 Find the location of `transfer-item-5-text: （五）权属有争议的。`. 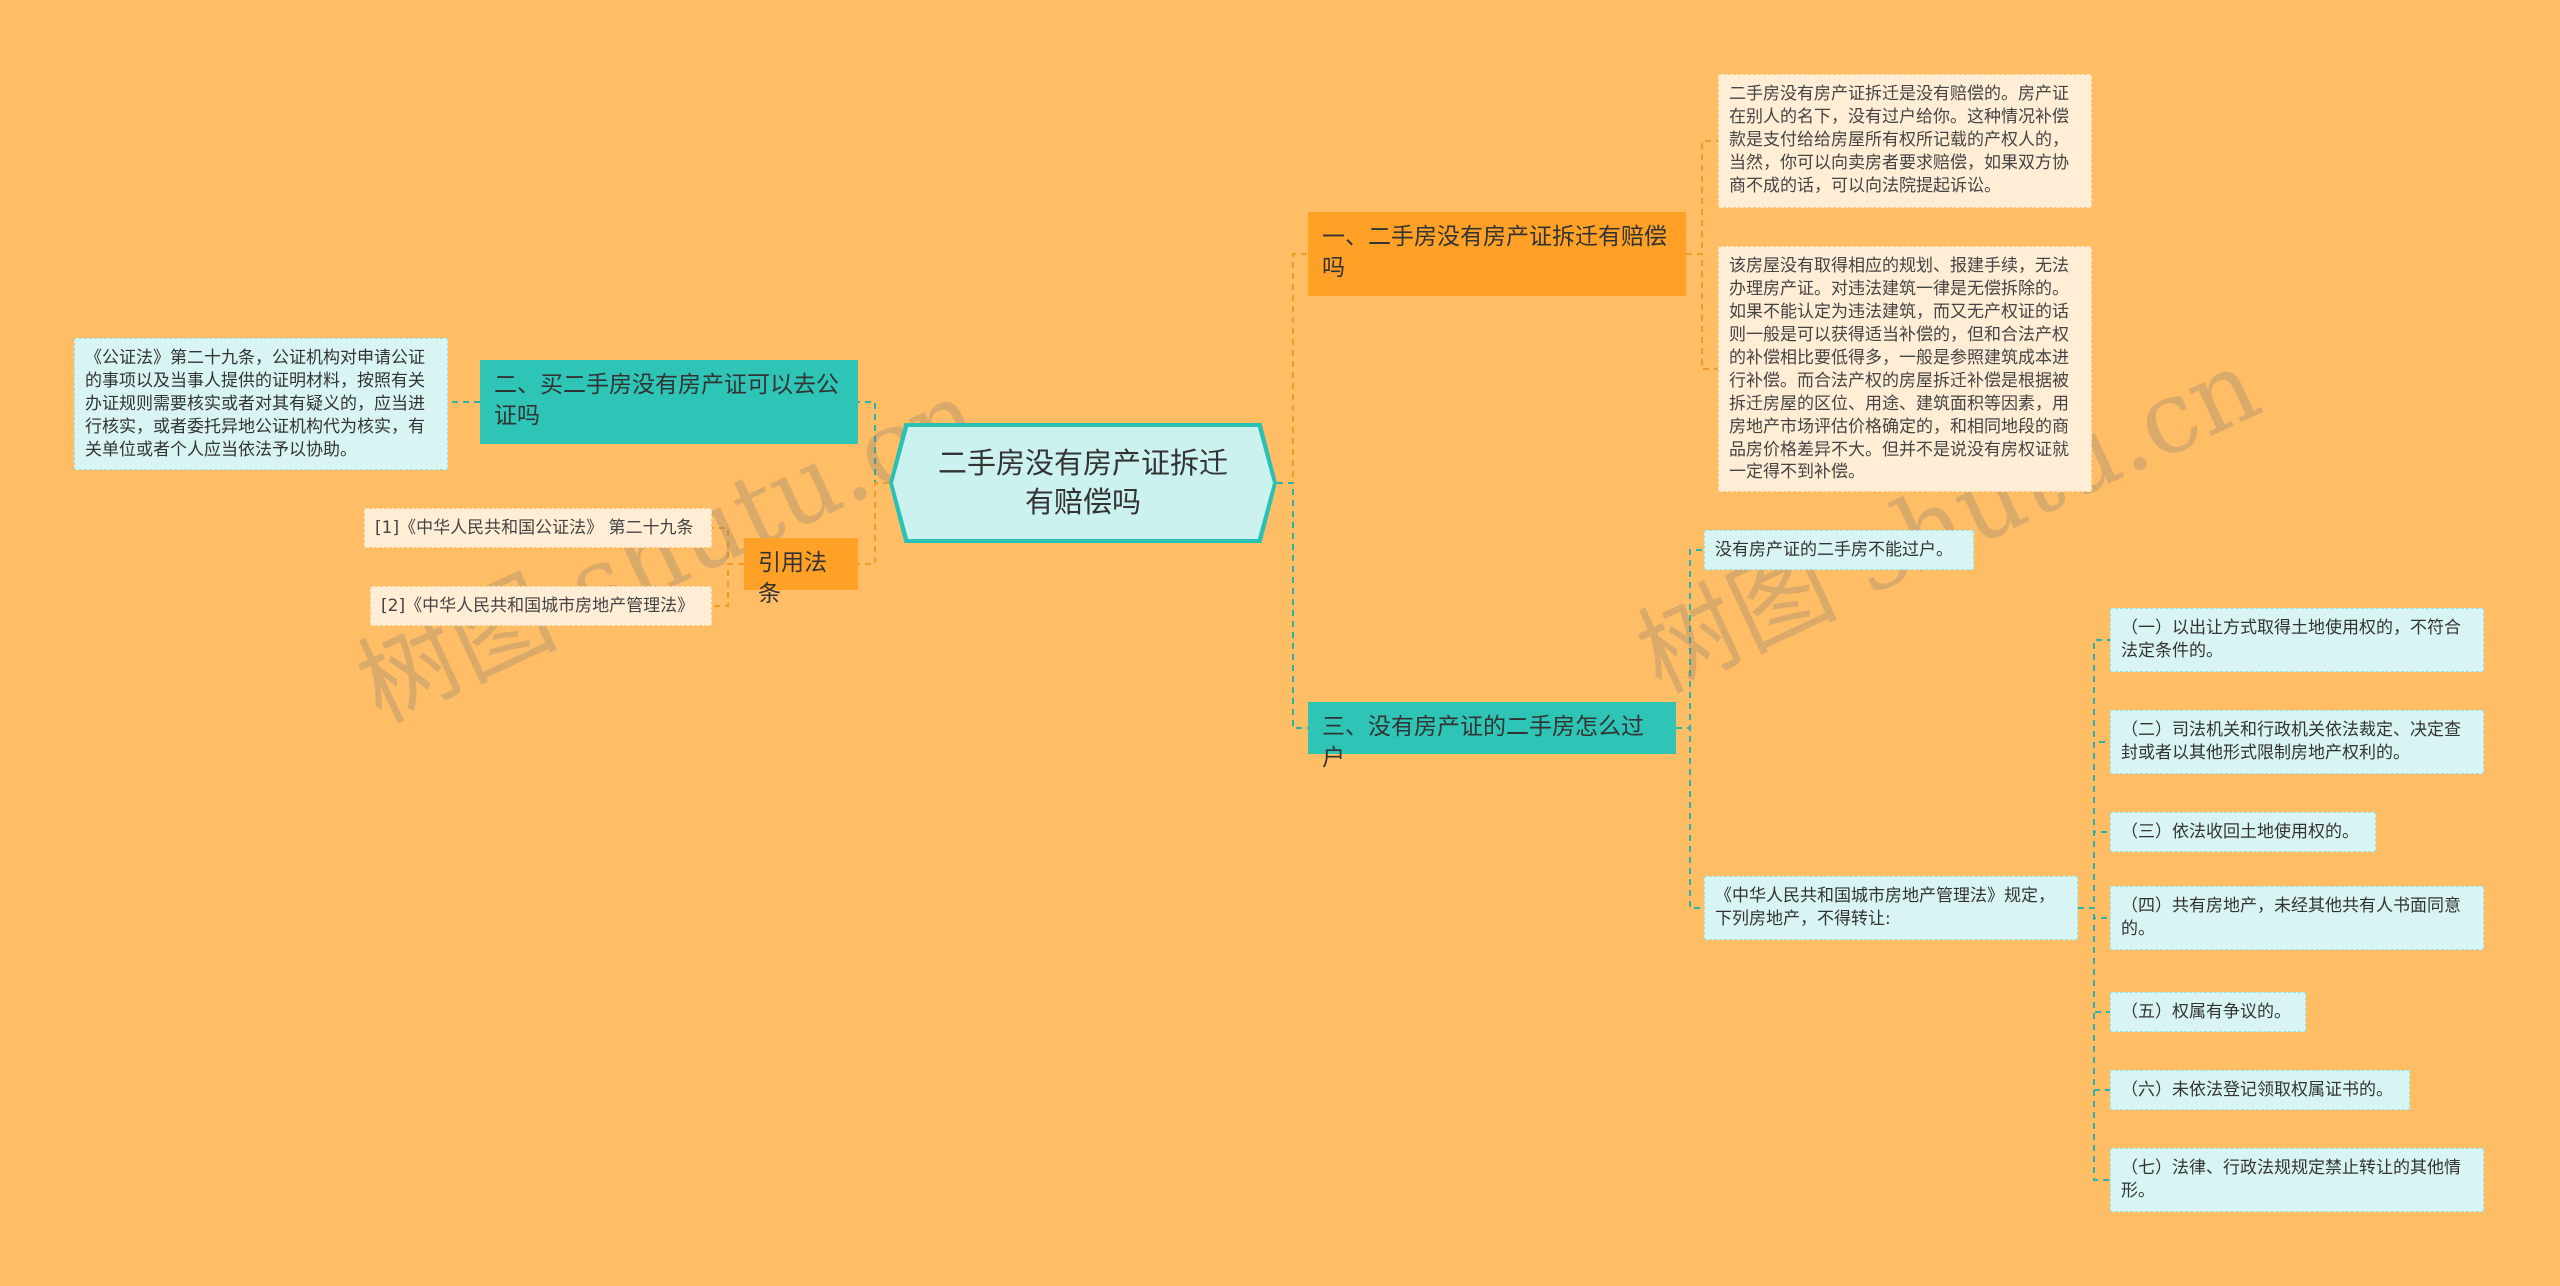

transfer-item-5-text: （五）权属有争议的。 is located at coordinates (2206, 1012).